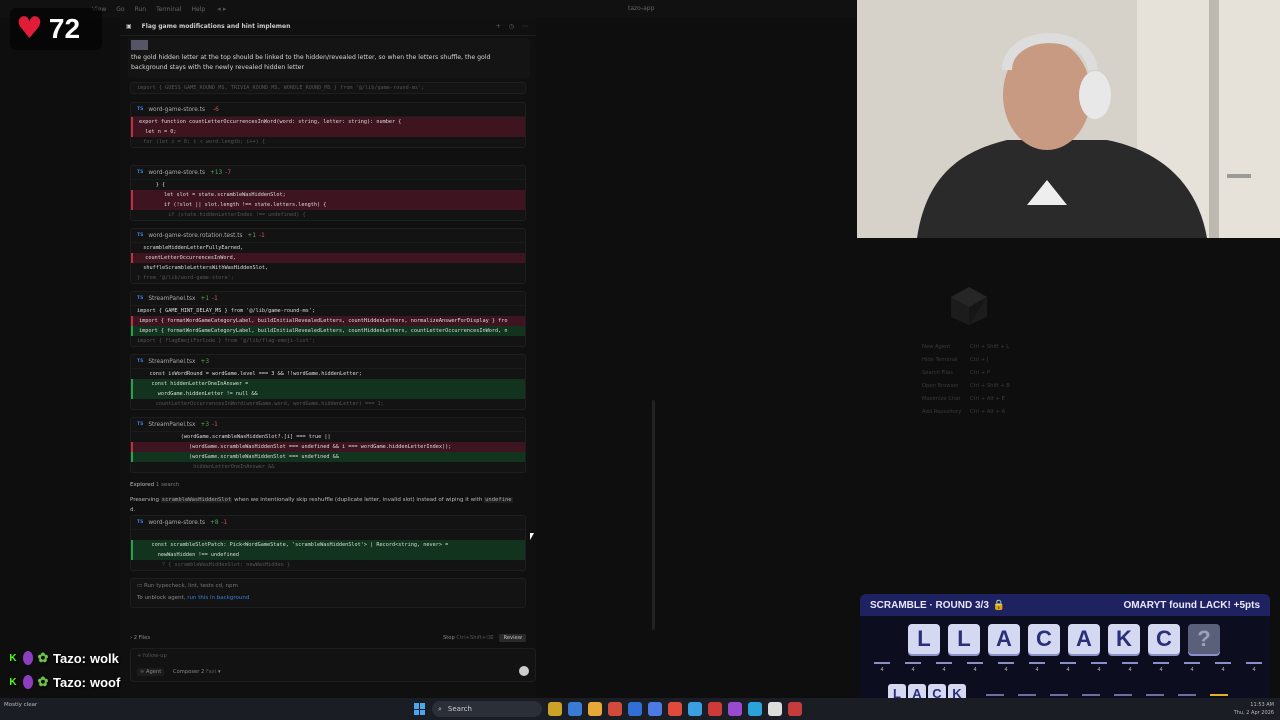 The image size is (1280, 720). I want to click on diff-file-header: TS StreamPanel.tsx +3, so click(328, 362).